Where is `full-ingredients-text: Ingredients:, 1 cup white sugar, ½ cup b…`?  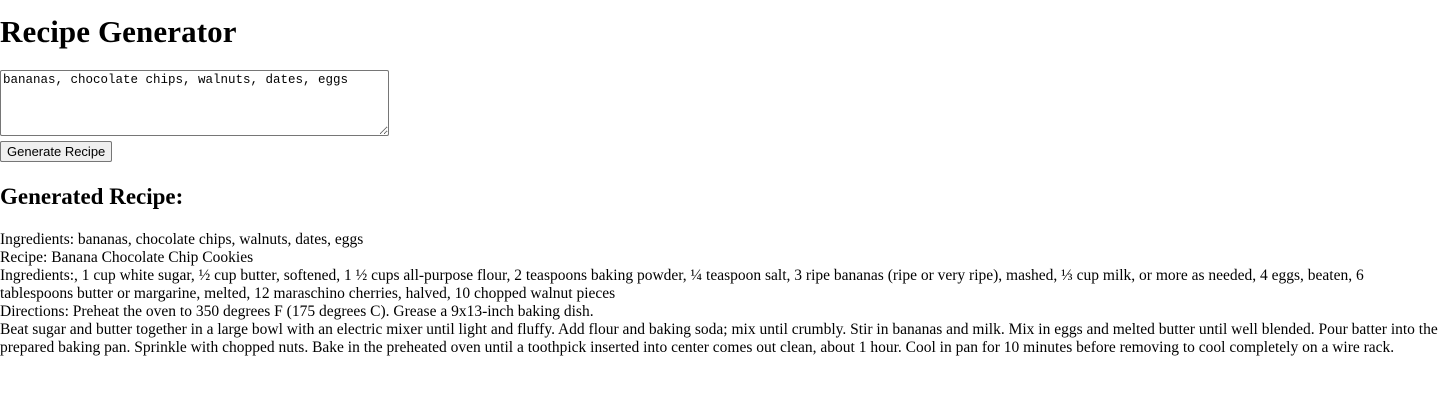
full-ingredients-text: Ingredients:, 1 cup white sugar, ½ cup b… is located at coordinates (682, 284).